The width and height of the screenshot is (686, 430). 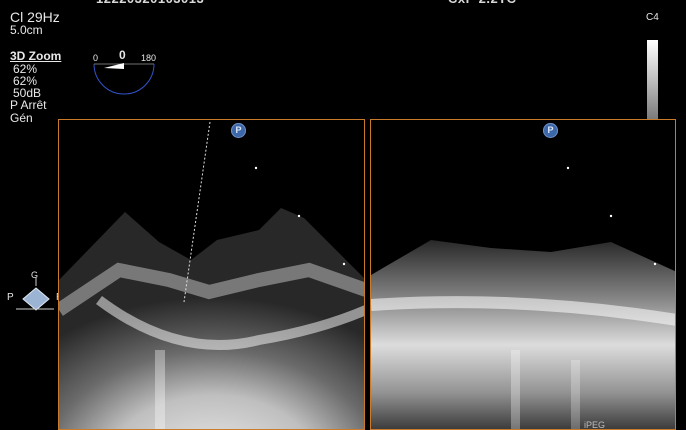 I want to click on angle-max: 180, so click(x=149, y=58).